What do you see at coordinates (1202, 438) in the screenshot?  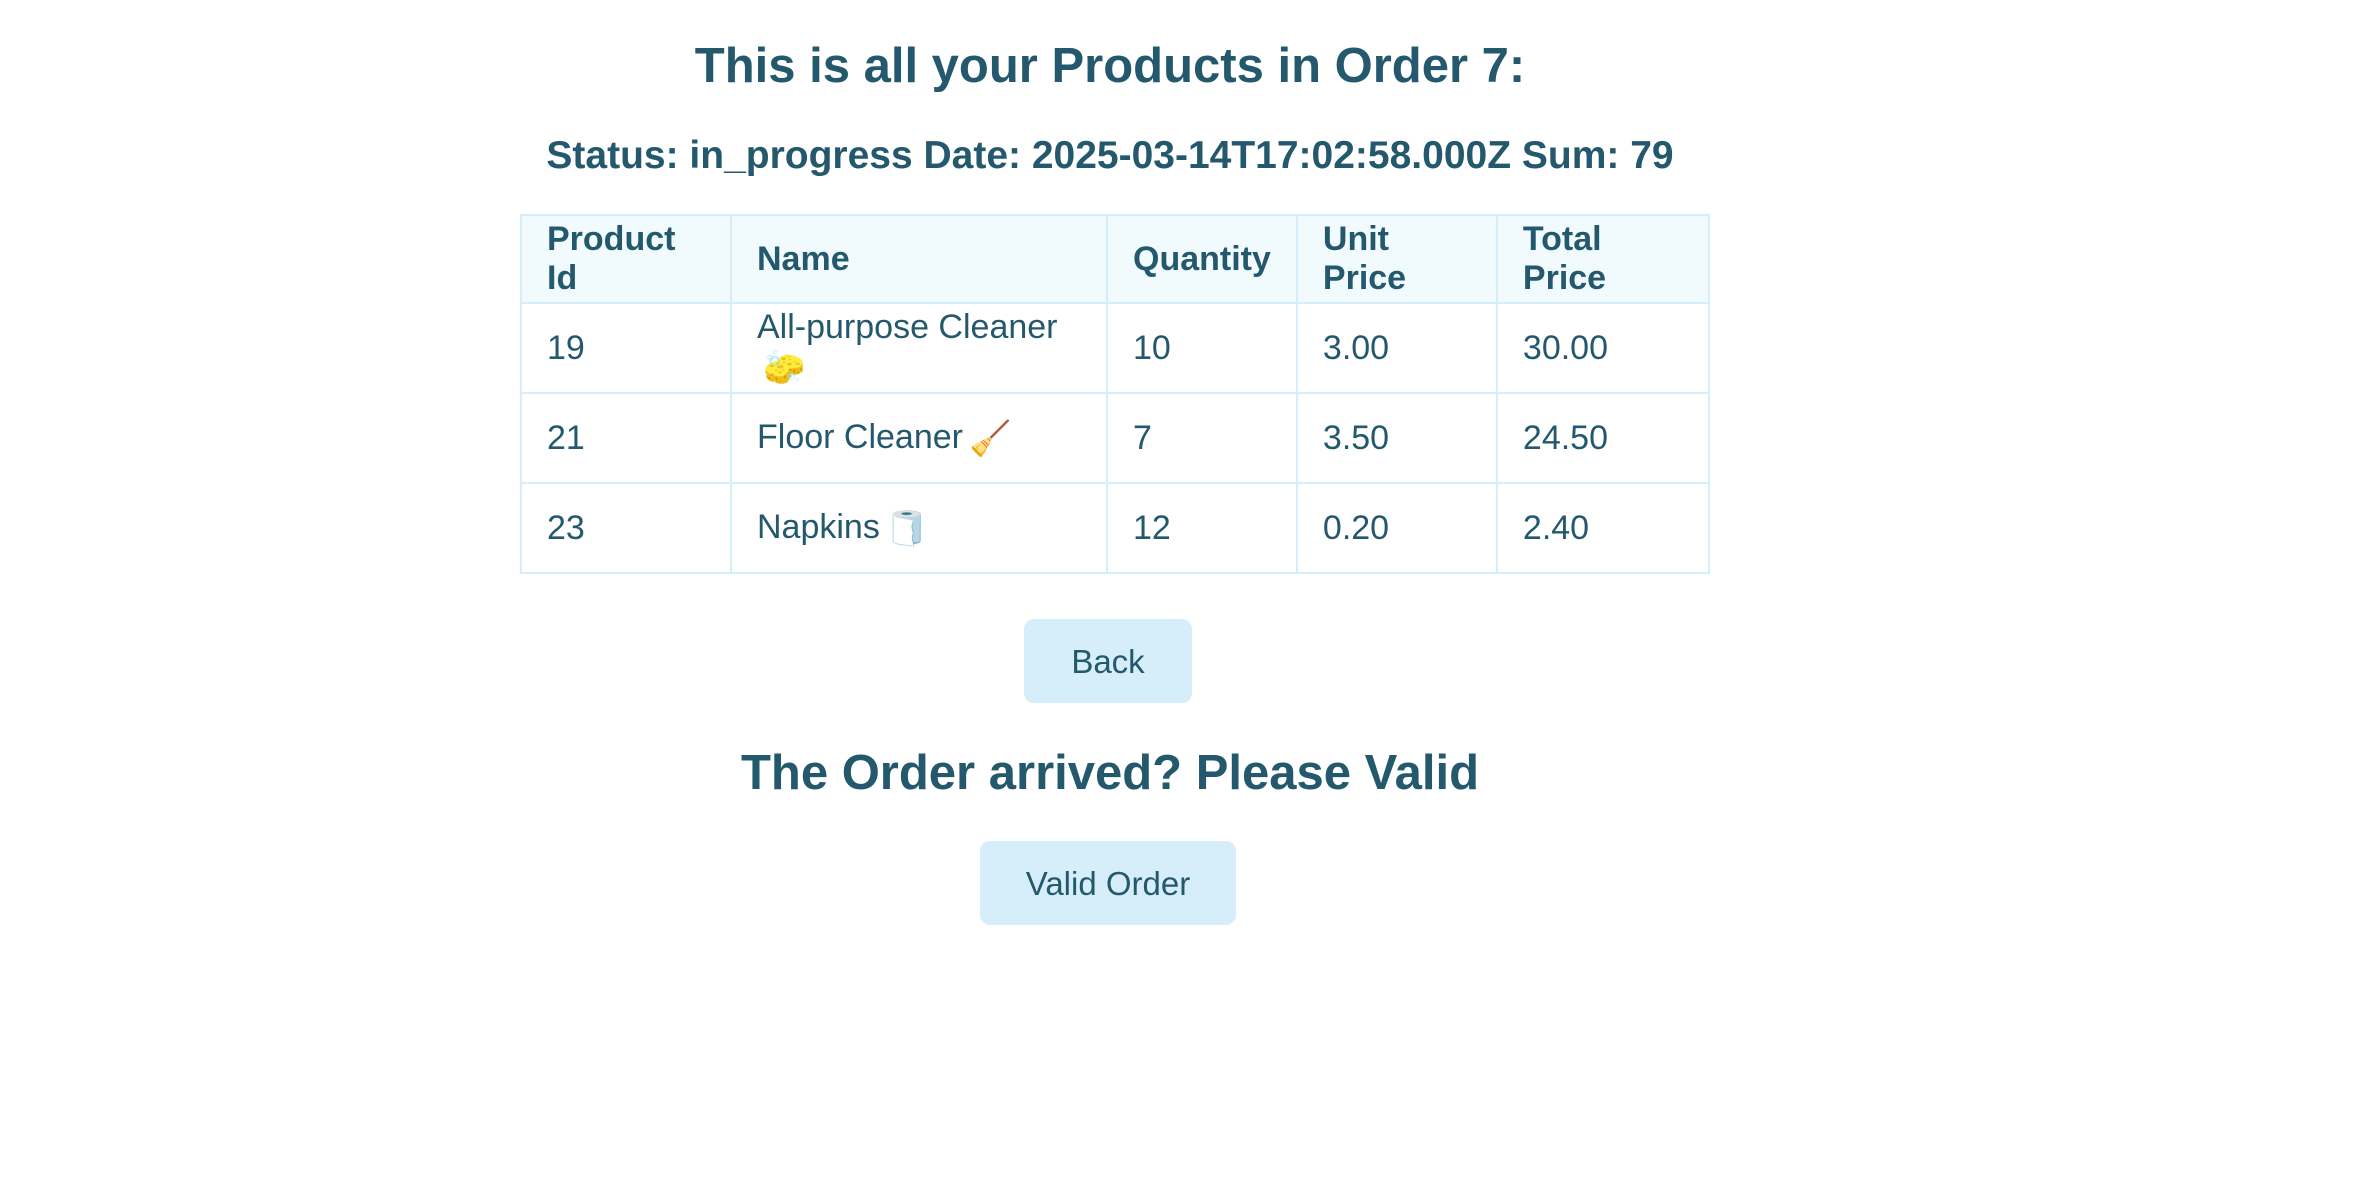 I see `cell-quantity: 7` at bounding box center [1202, 438].